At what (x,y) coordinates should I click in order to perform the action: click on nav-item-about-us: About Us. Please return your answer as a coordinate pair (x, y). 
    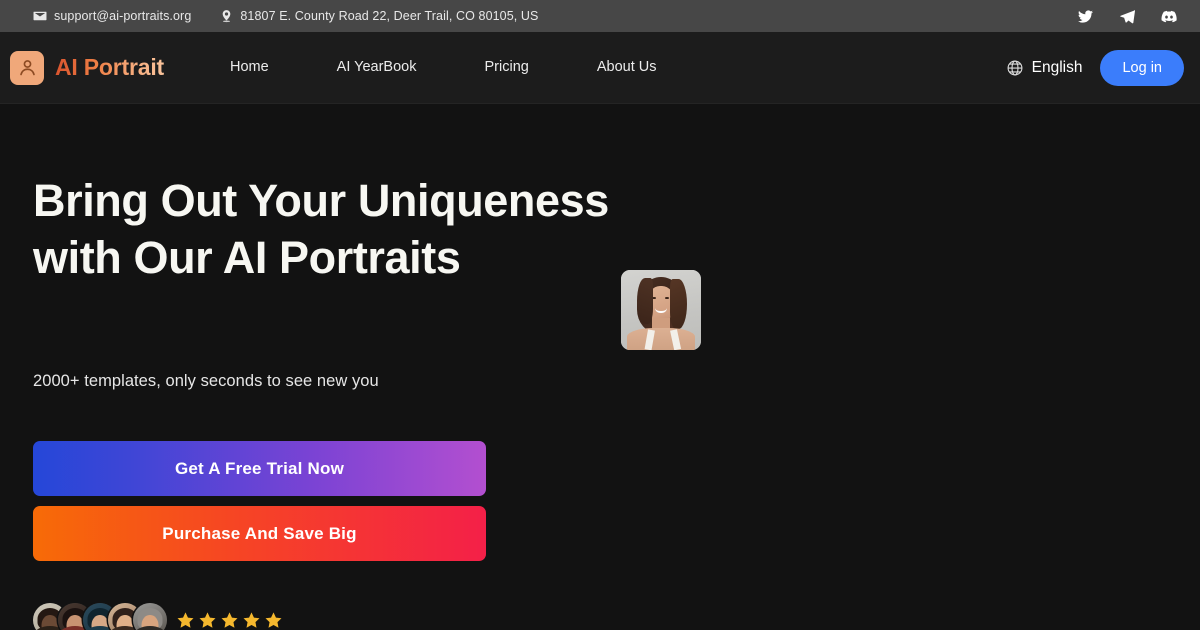
    Looking at the image, I should click on (627, 67).